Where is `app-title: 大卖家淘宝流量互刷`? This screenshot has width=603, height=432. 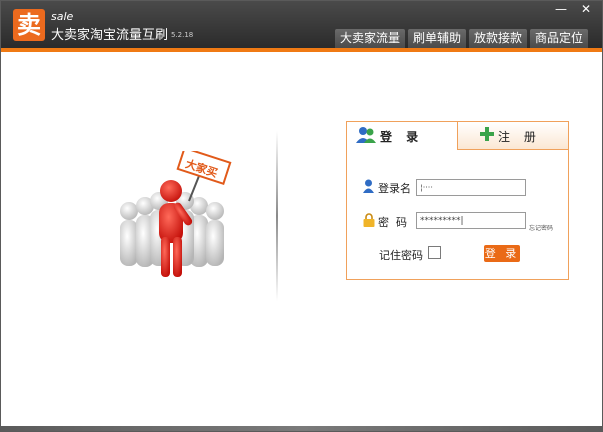
app-title: 大卖家淘宝流量互刷 is located at coordinates (110, 35).